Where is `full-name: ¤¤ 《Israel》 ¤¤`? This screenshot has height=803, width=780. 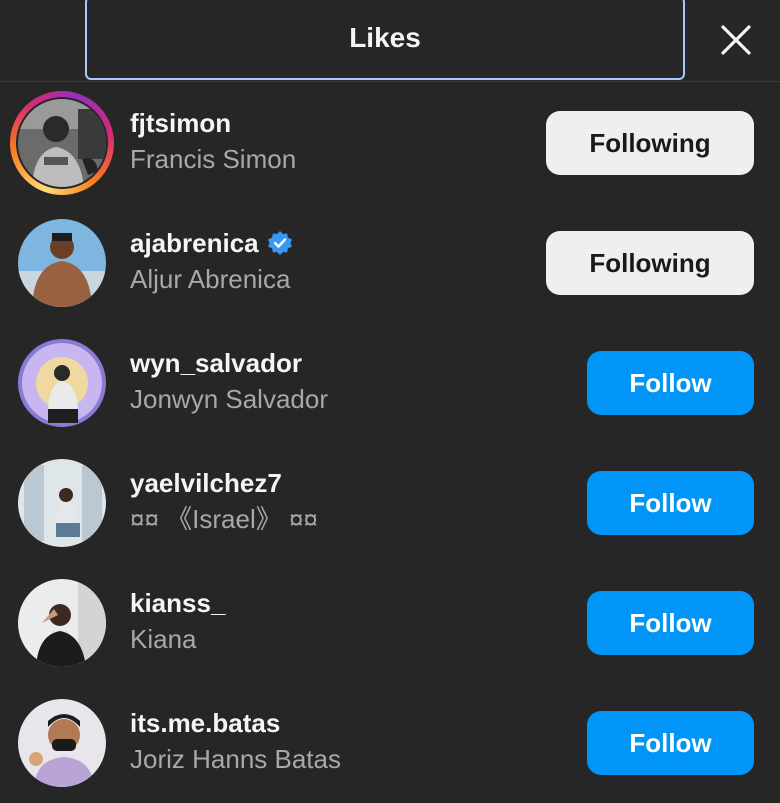 full-name: ¤¤ 《Israel》 ¤¤ is located at coordinates (224, 519).